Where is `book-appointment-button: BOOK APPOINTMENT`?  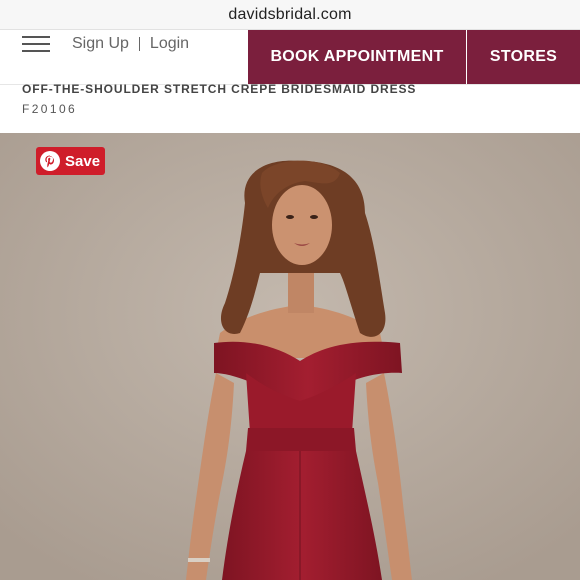 book-appointment-button: BOOK APPOINTMENT is located at coordinates (357, 57).